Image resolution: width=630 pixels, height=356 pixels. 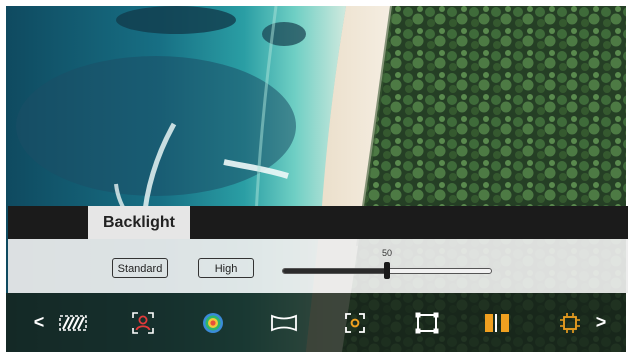 I want to click on crop-button, so click(x=570, y=322).